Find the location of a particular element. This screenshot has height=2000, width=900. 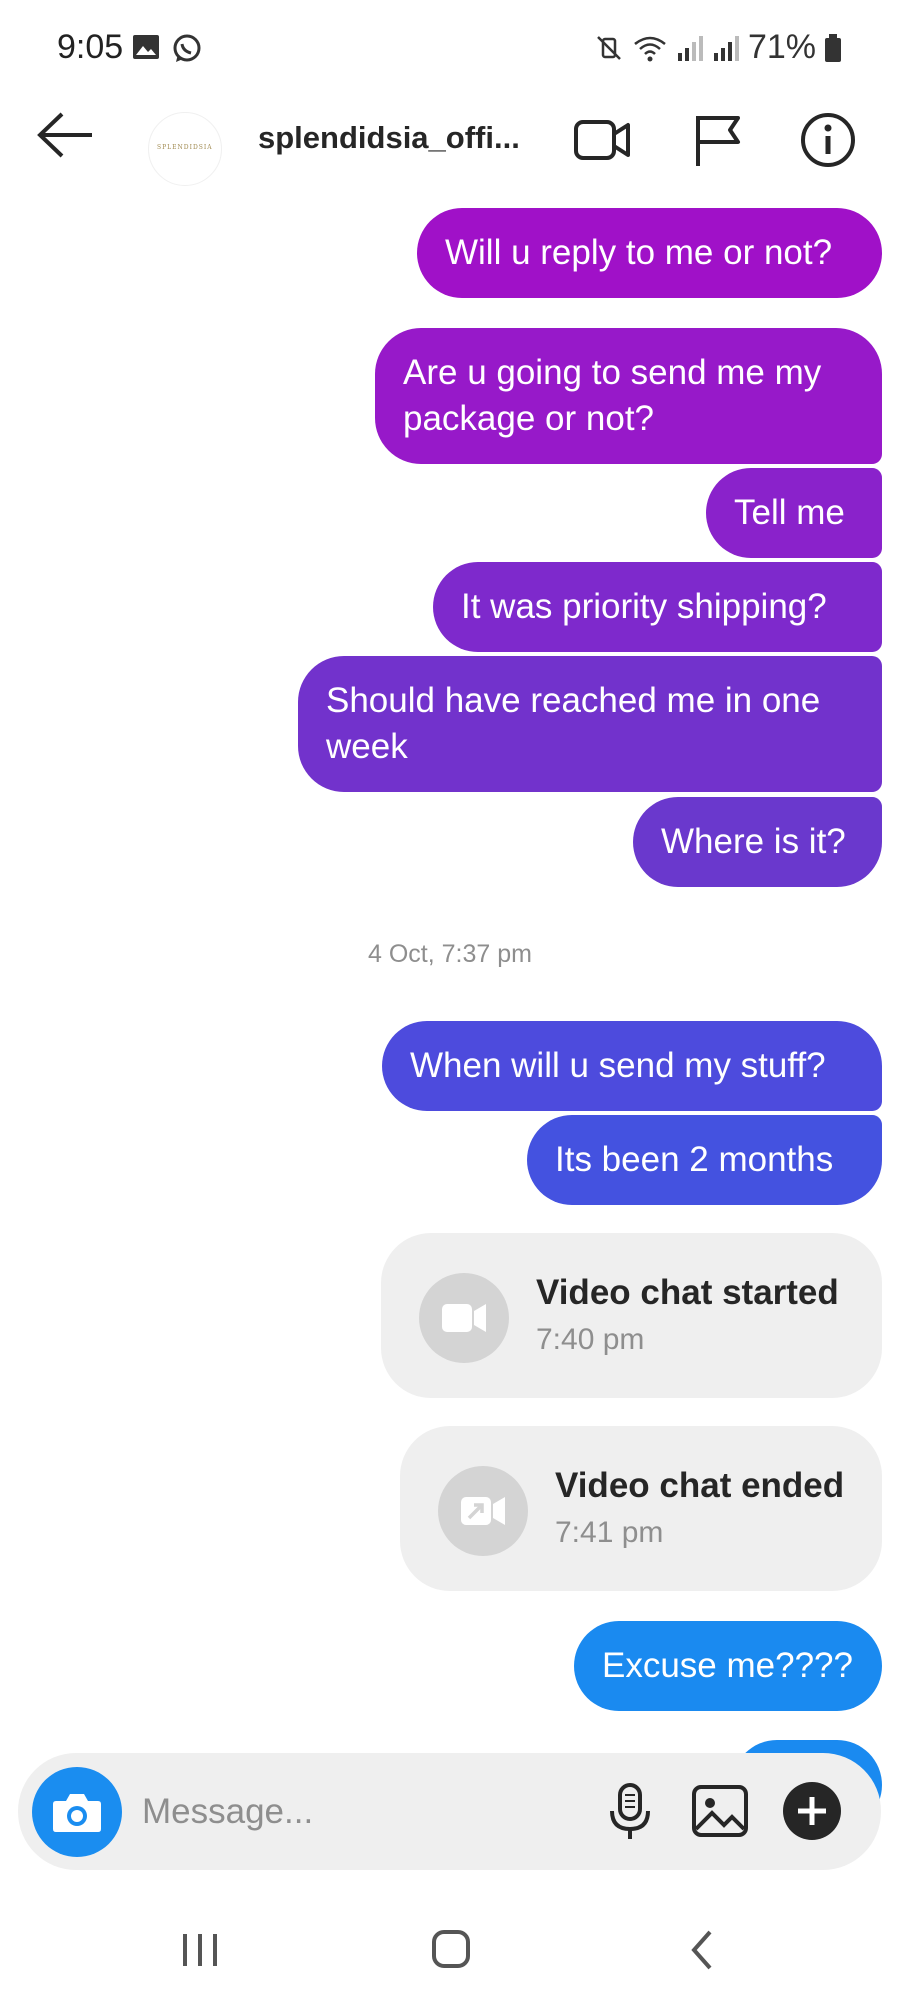

avatar: SPLENDIDSIA is located at coordinates (185, 149).